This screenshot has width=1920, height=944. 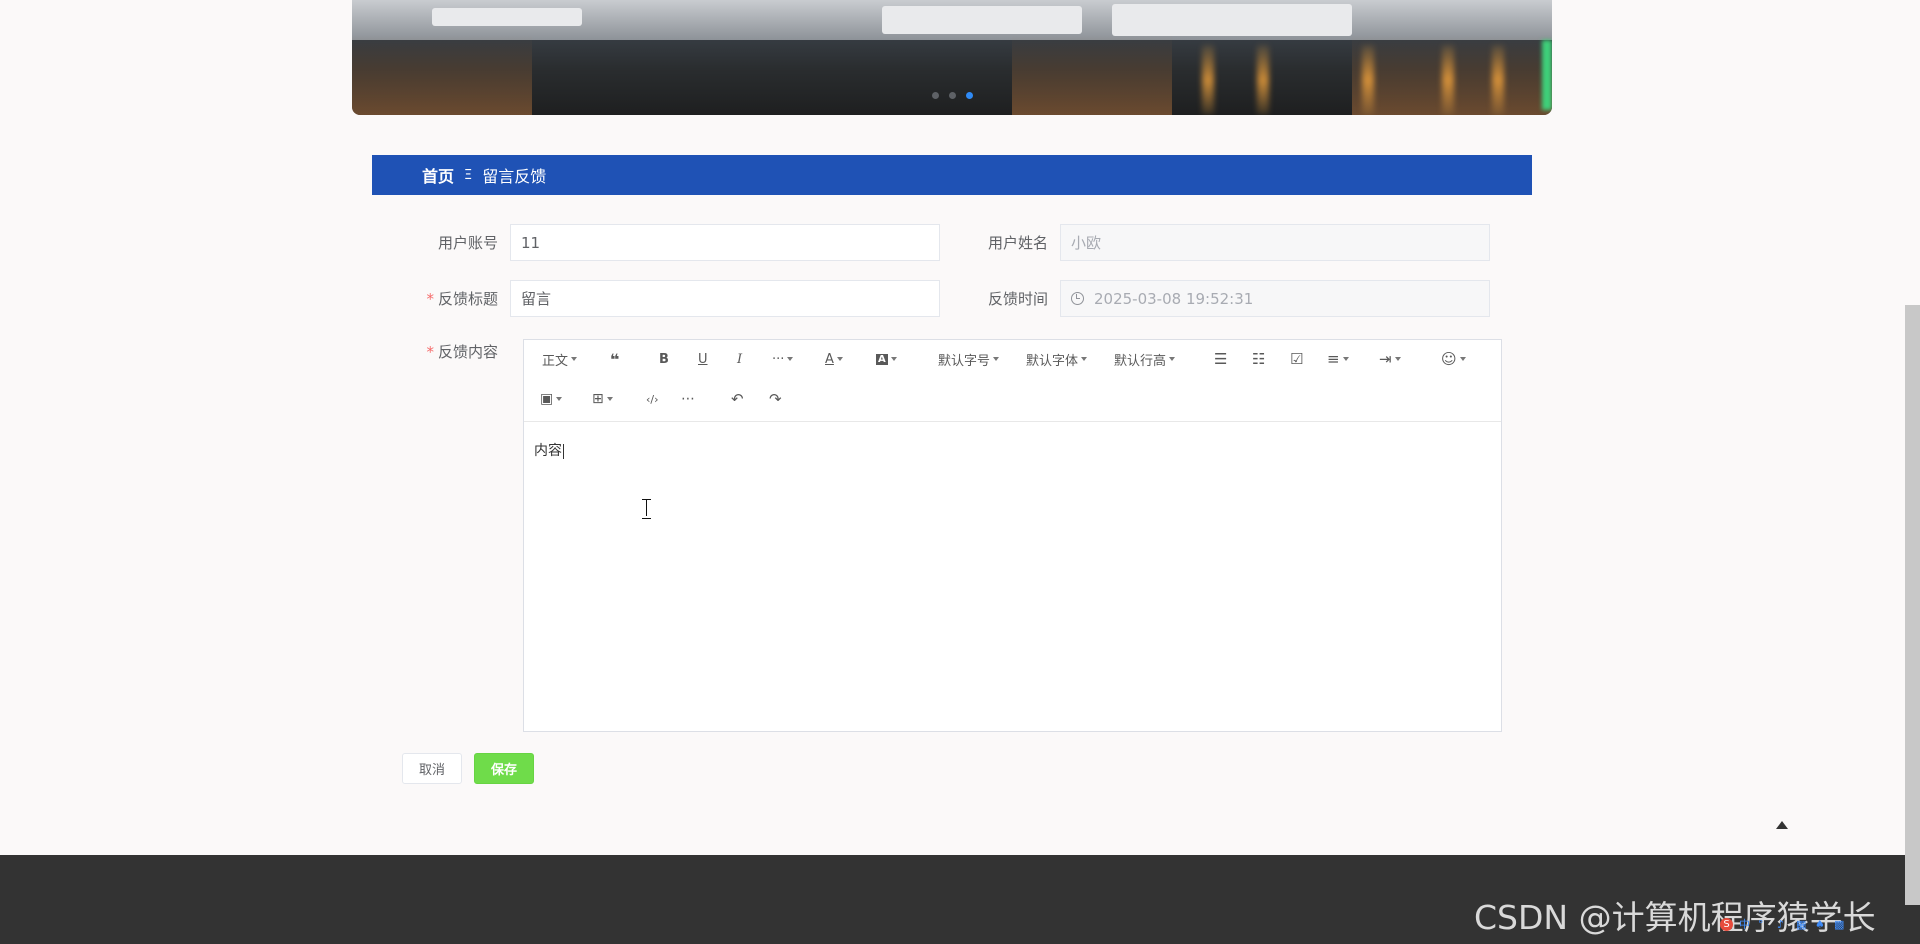 I want to click on sogou-ime-icon: S, so click(x=1726, y=924).